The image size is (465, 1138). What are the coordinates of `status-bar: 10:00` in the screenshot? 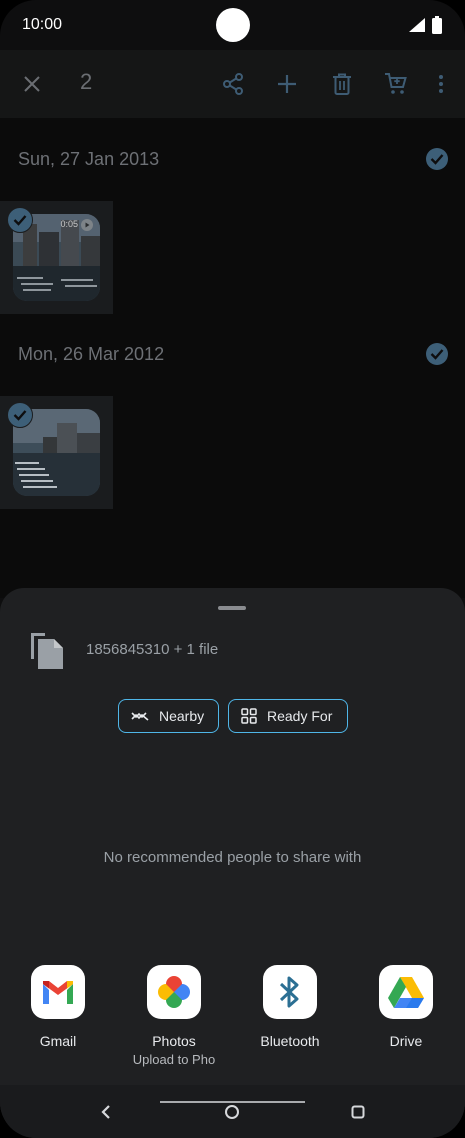 It's located at (232, 25).